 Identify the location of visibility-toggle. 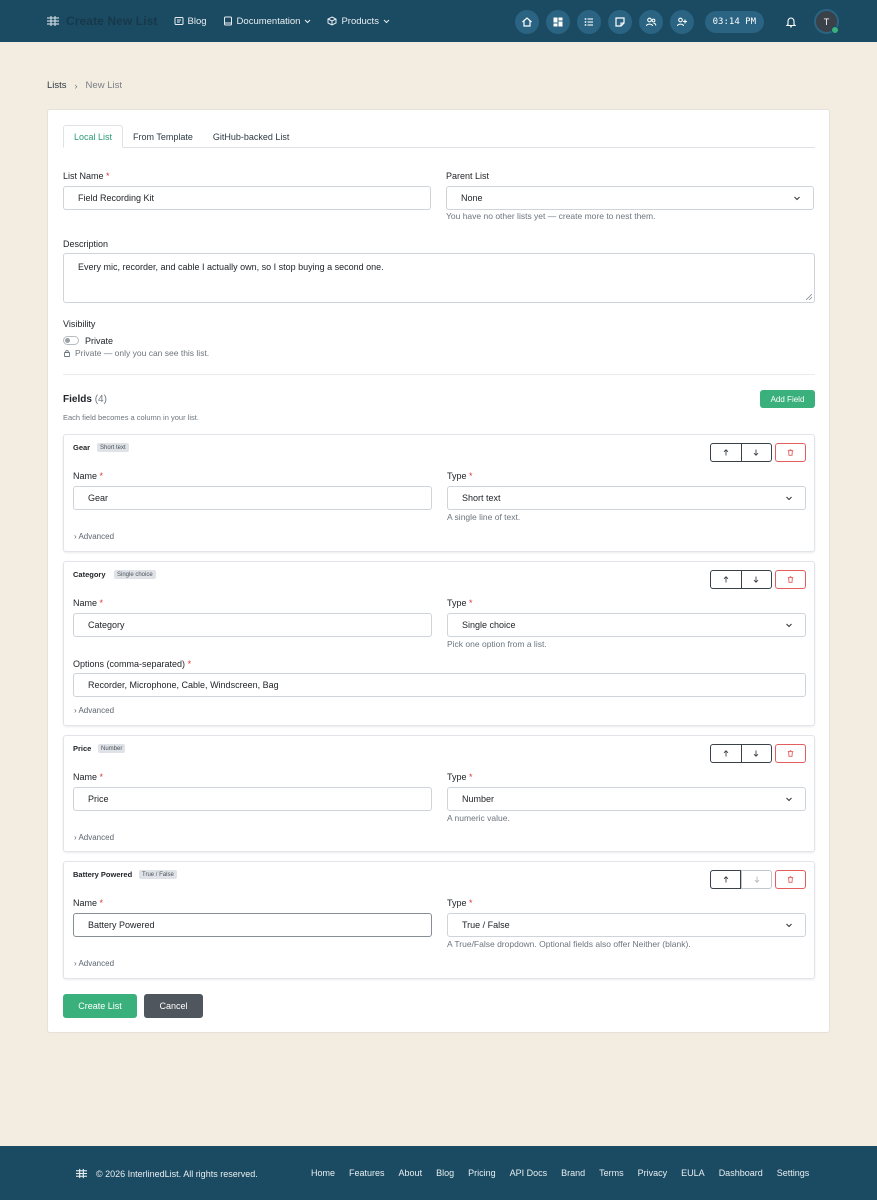
(71, 340).